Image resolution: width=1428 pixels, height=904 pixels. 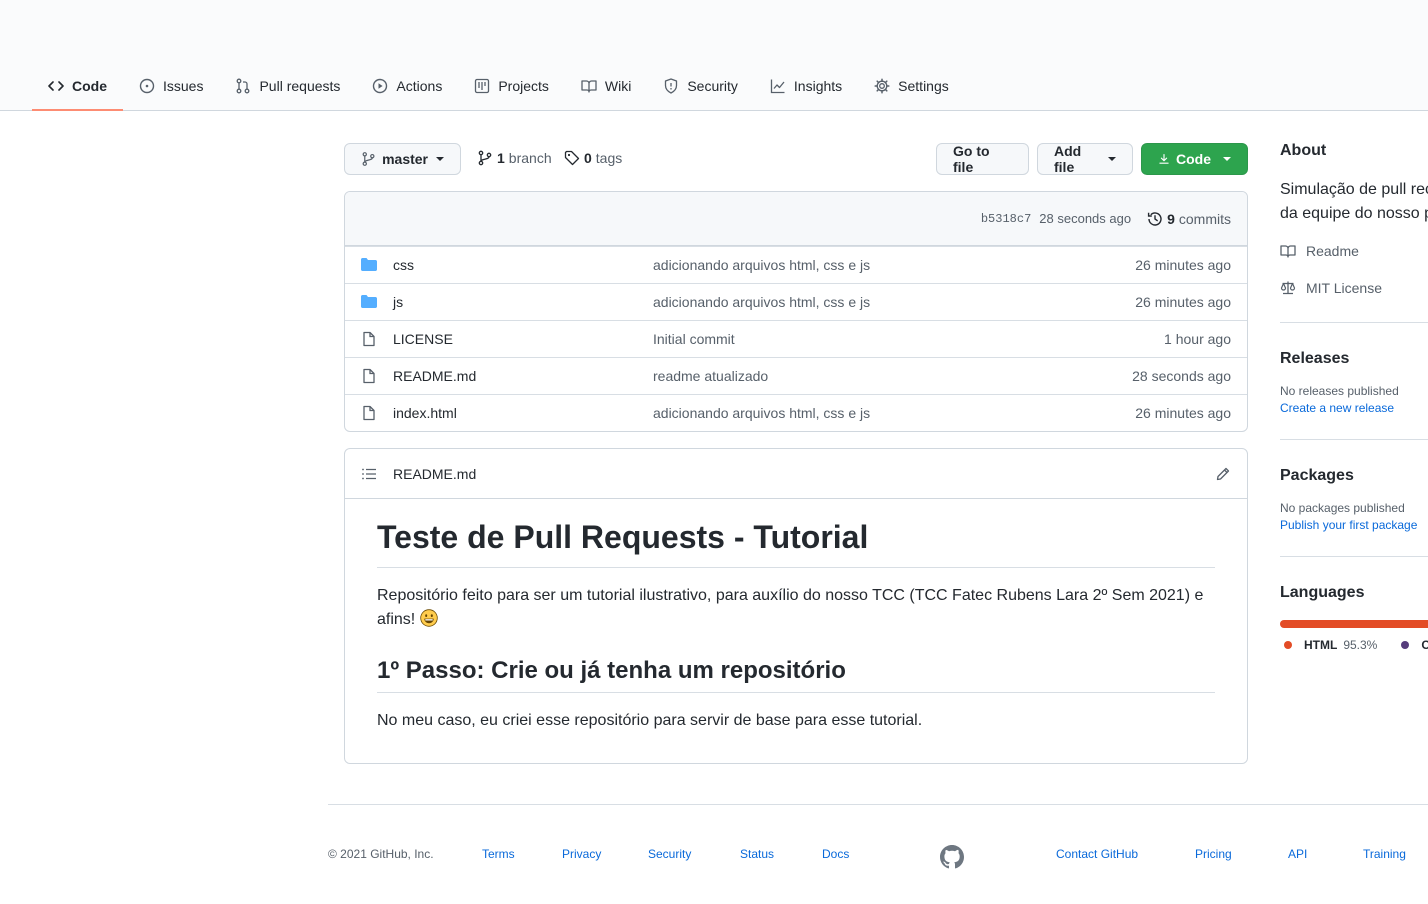 What do you see at coordinates (369, 301) in the screenshot?
I see `folder-icon` at bounding box center [369, 301].